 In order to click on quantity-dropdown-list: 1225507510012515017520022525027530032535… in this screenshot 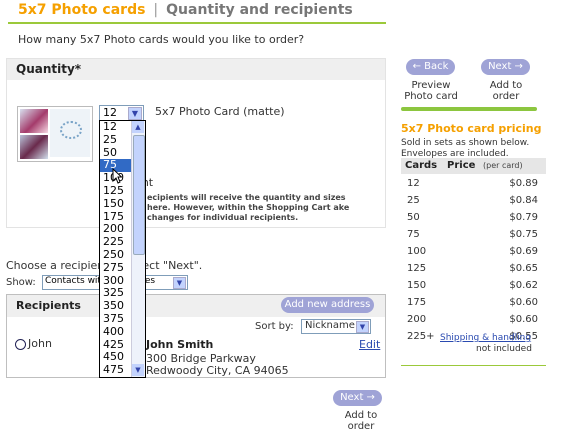, I will do `click(122, 249)`.